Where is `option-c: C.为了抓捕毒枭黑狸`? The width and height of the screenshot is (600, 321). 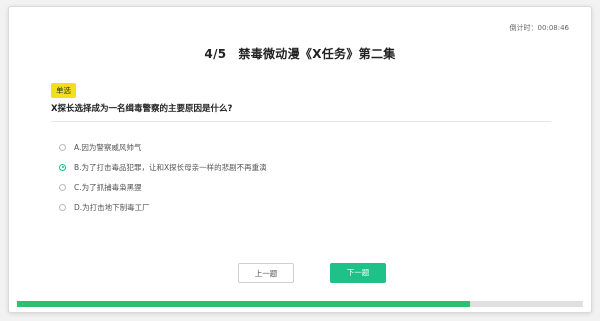
option-c: C.为了抓捕毒枭黑狸 is located at coordinates (163, 187).